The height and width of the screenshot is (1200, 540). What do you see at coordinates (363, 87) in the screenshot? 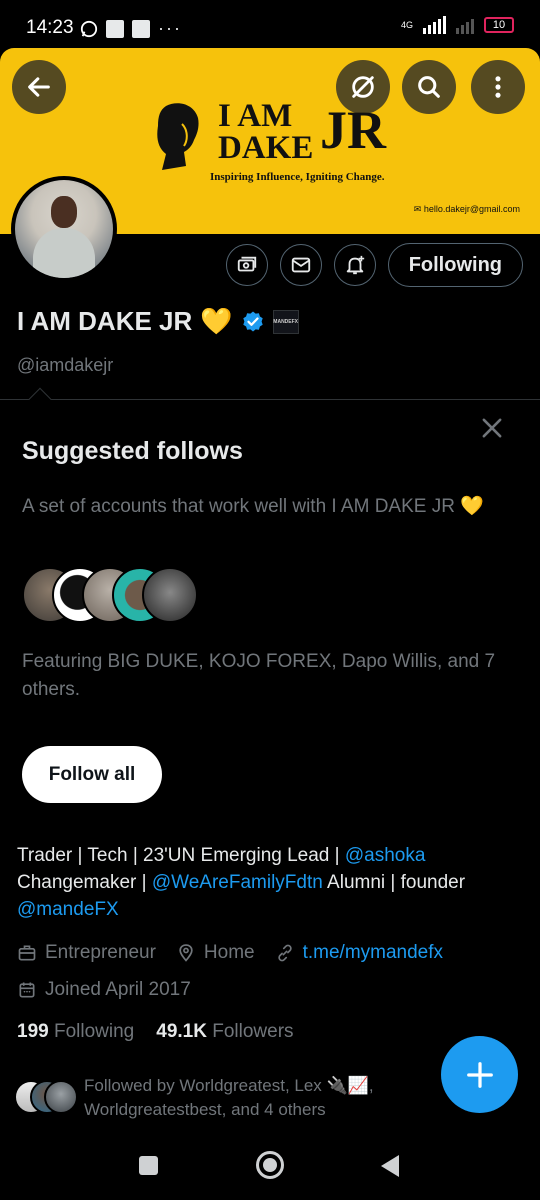
I see `grok-icon` at bounding box center [363, 87].